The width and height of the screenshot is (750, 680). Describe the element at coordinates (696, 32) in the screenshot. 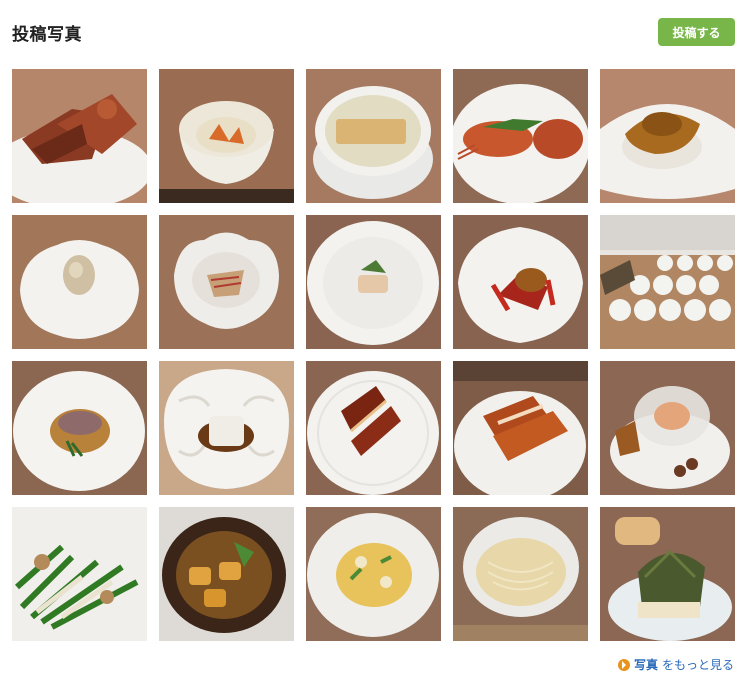

I see `post-photo-button: 投稿する` at that location.